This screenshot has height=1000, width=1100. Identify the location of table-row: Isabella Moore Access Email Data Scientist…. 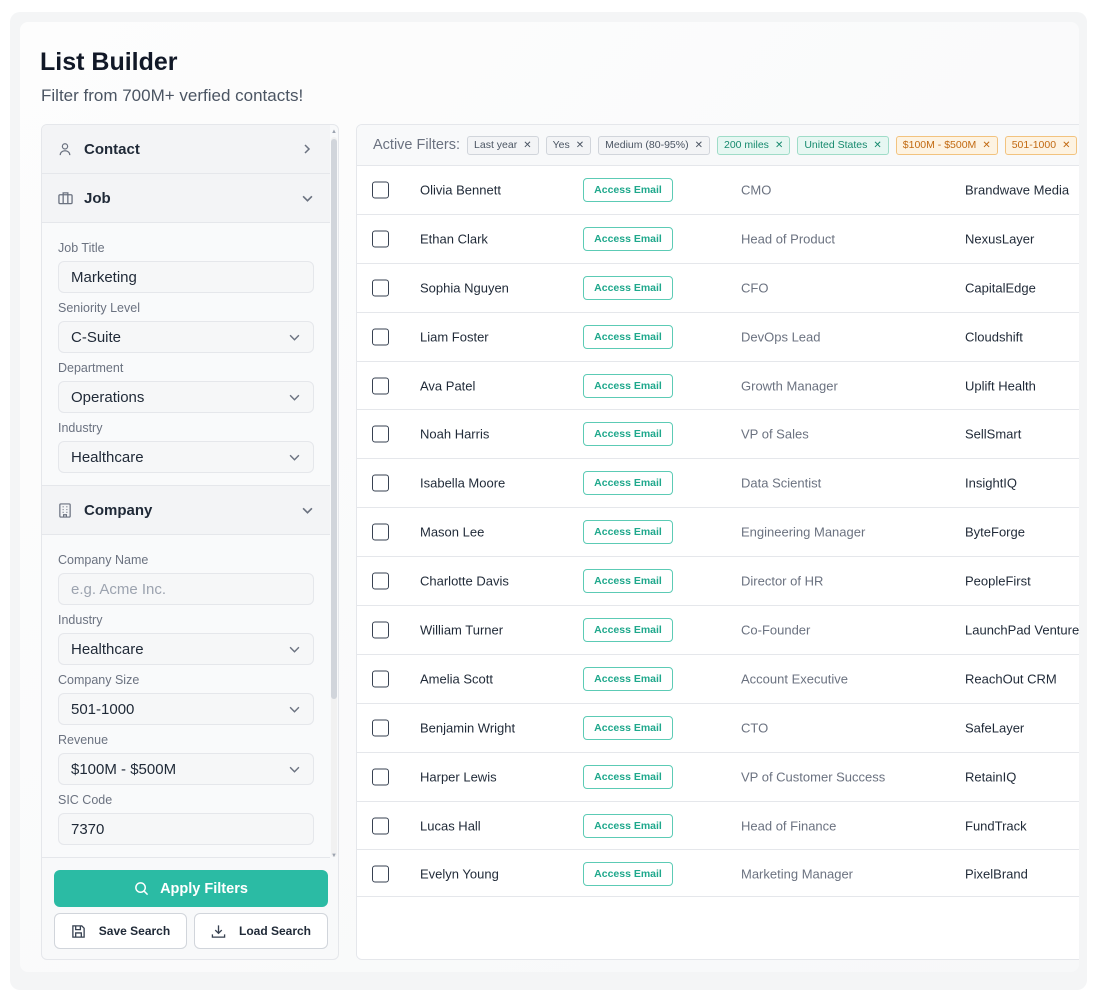
(718, 484).